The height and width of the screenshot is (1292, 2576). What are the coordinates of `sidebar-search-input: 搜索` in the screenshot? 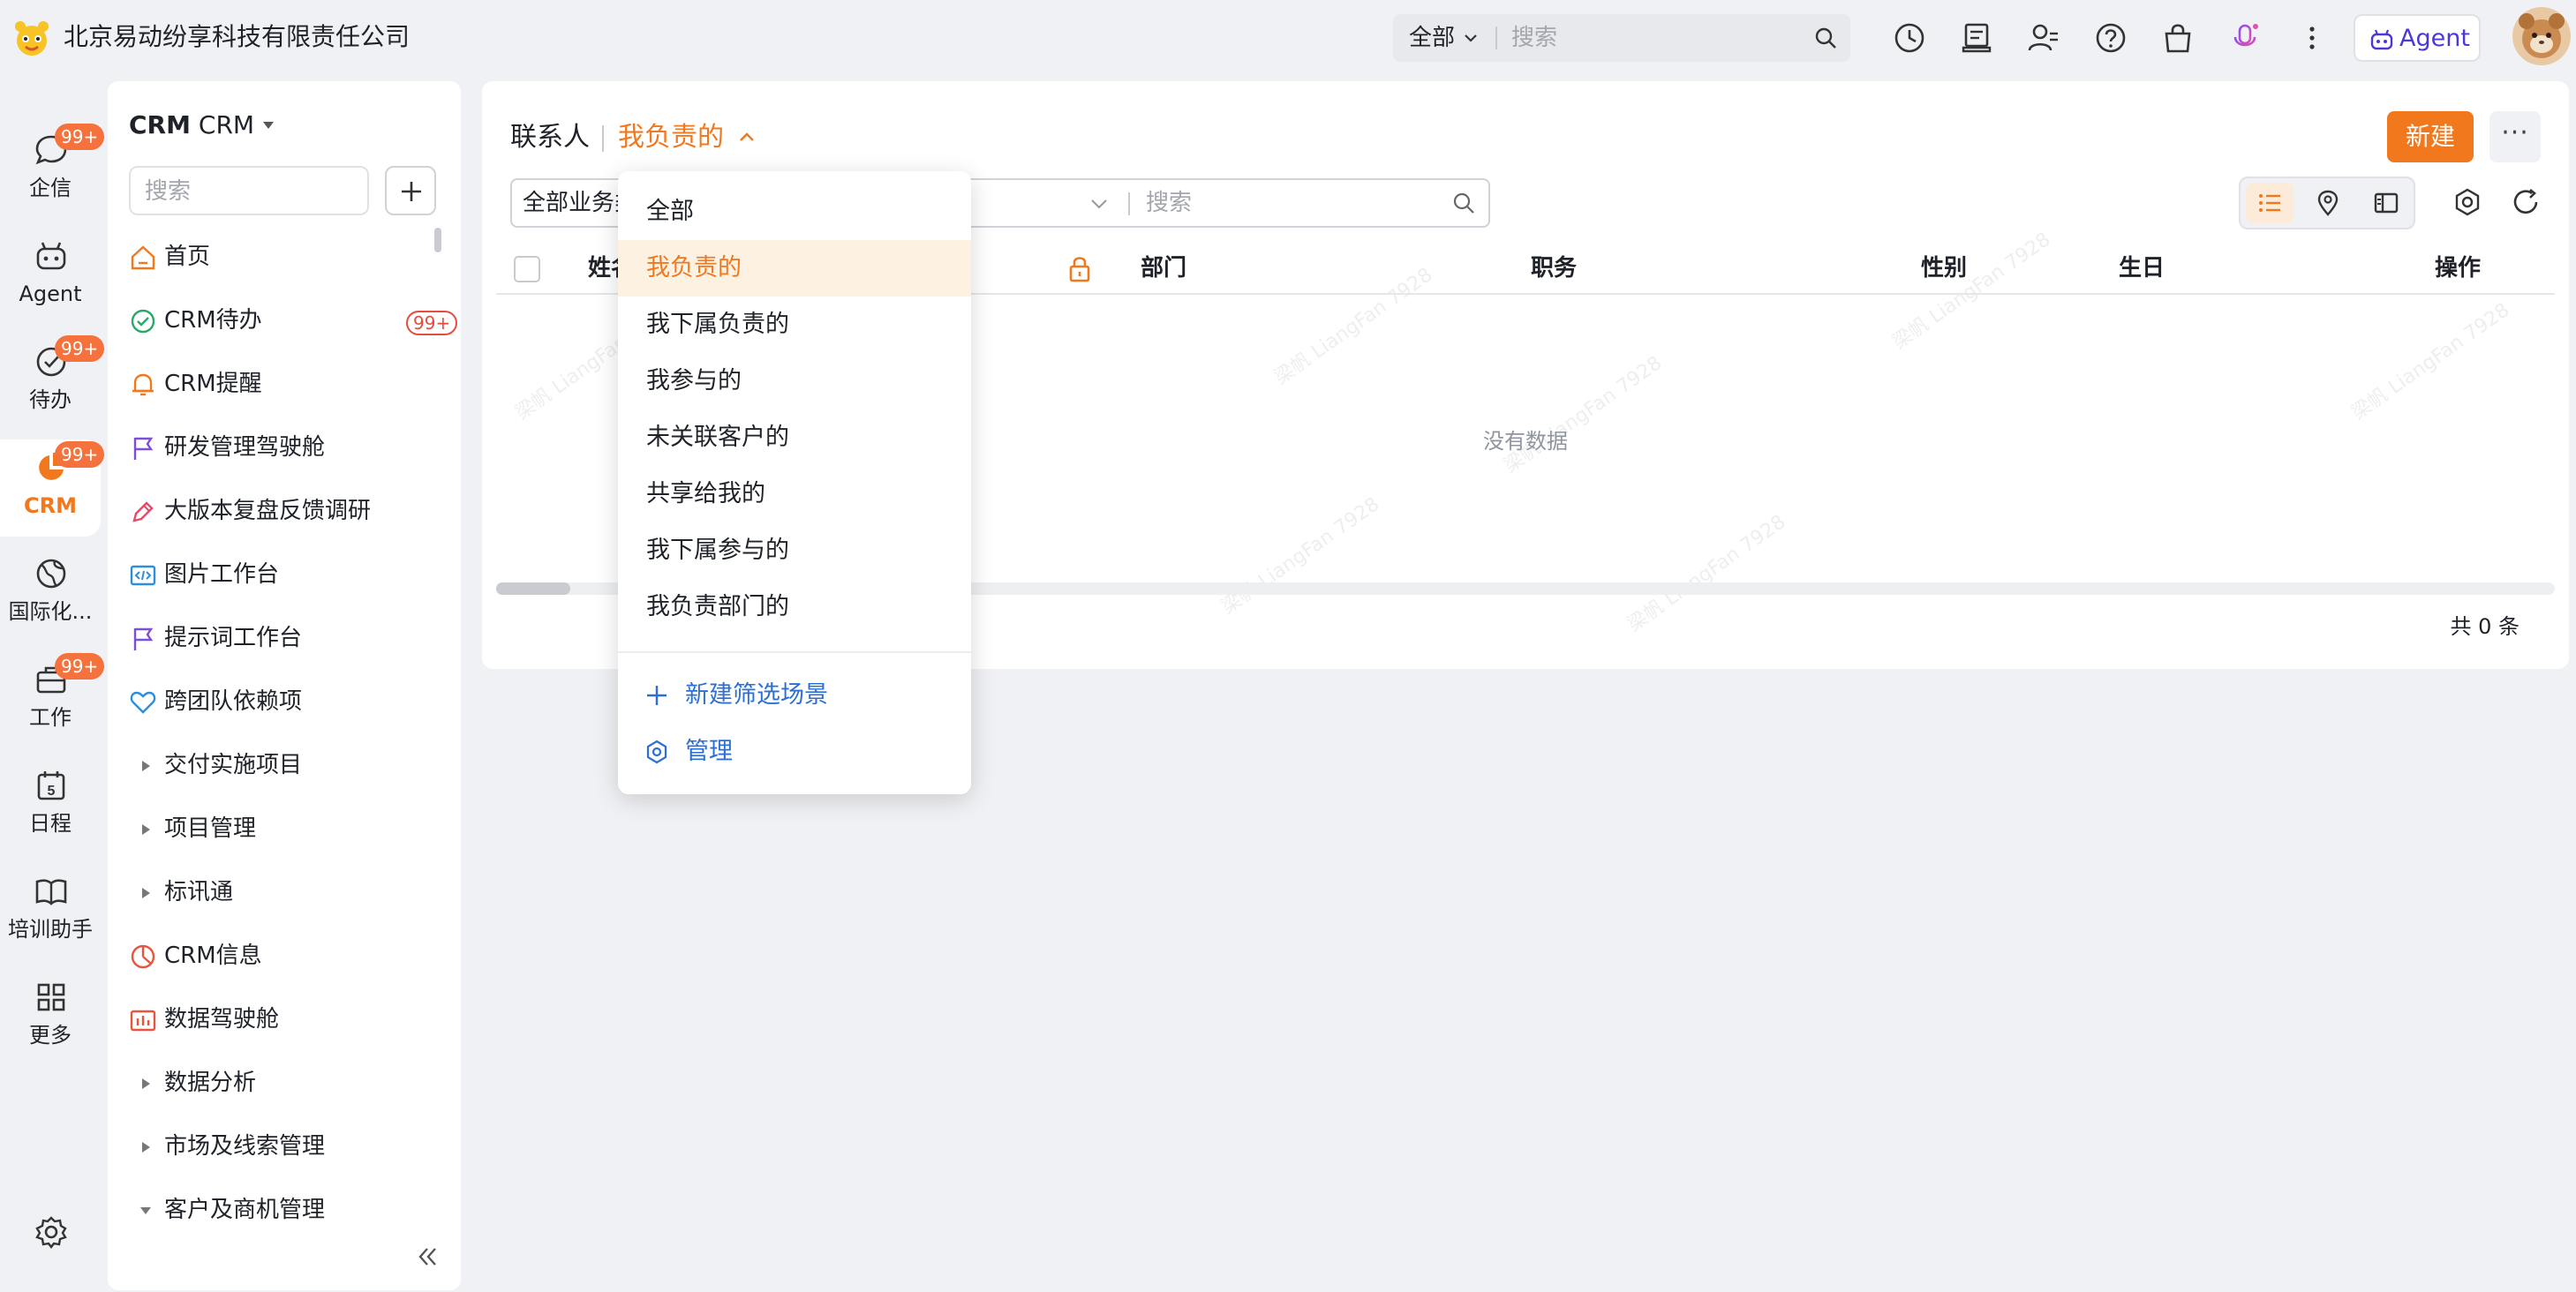 It's located at (249, 190).